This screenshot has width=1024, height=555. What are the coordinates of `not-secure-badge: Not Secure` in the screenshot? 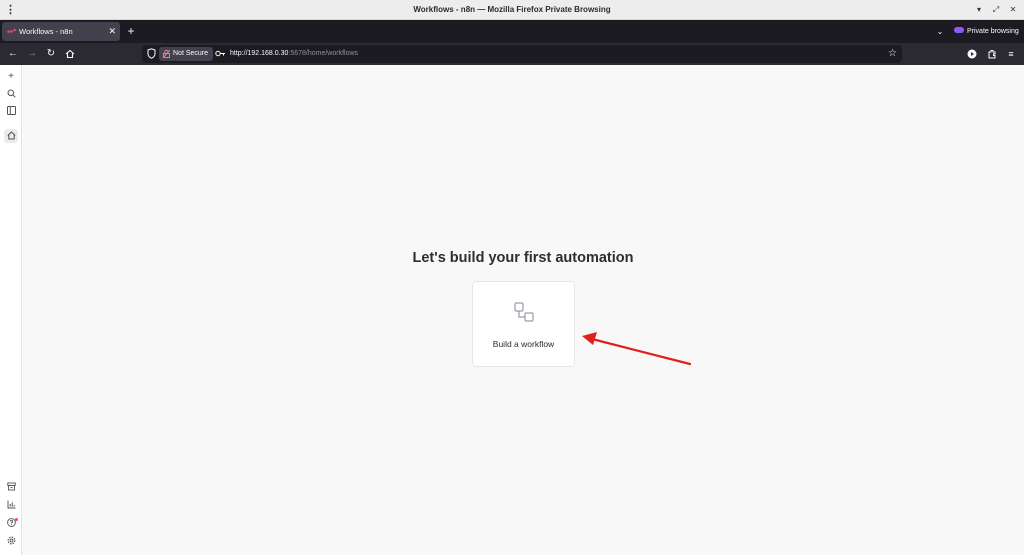 It's located at (186, 54).